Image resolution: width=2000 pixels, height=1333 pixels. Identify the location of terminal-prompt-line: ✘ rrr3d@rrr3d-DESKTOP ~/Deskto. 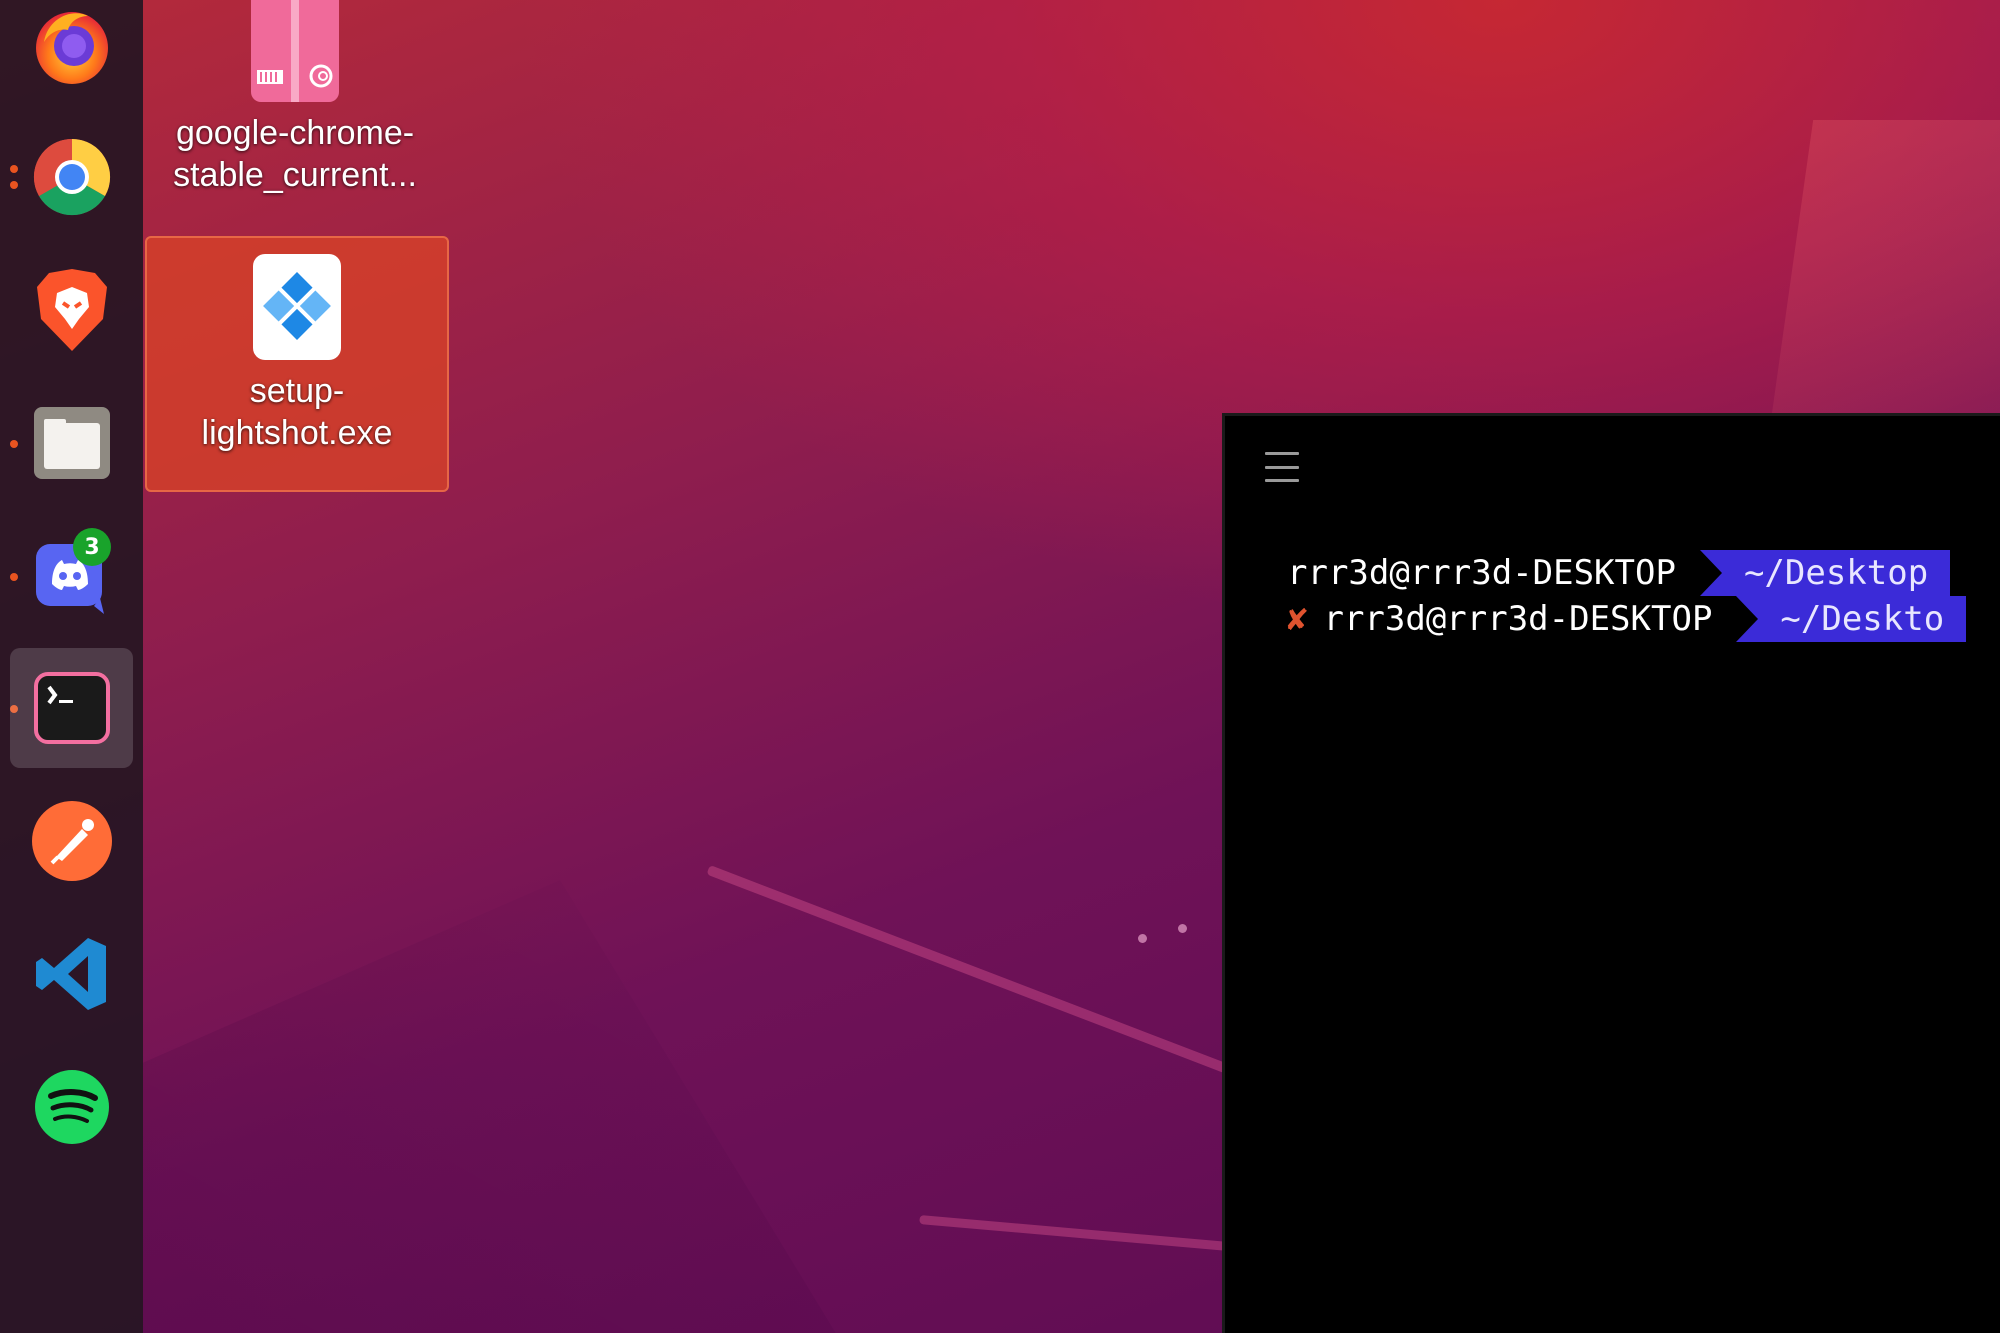
(1627, 619).